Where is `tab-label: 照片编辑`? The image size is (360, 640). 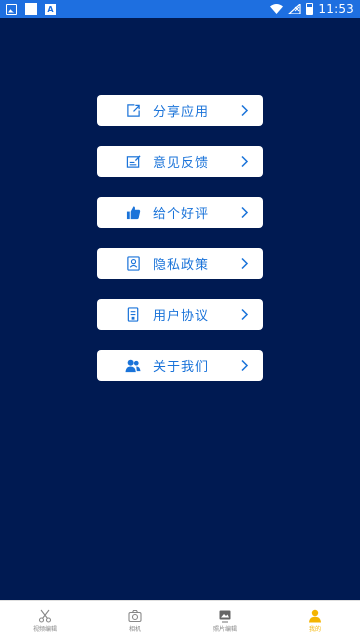
tab-label: 照片编辑 is located at coordinates (224, 629).